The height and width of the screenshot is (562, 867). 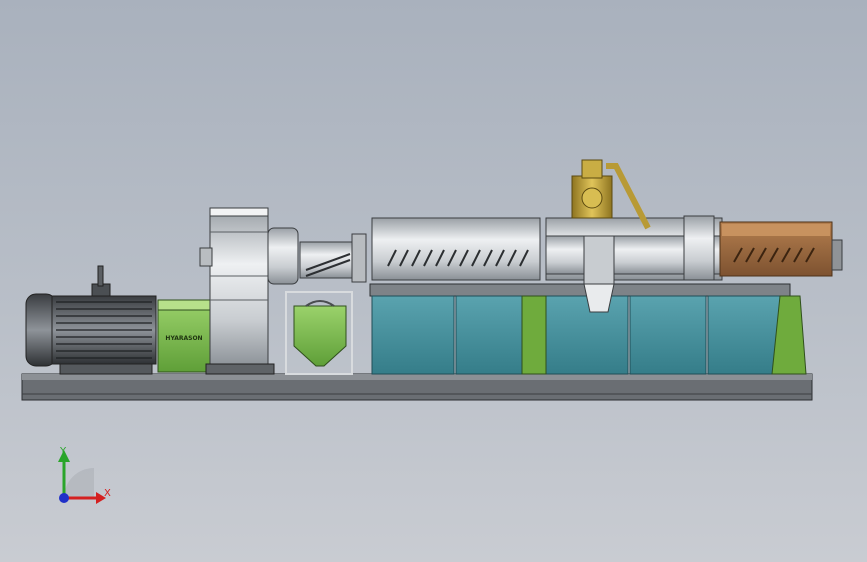 What do you see at coordinates (547, 248) in the screenshot?
I see `extruder-barrel` at bounding box center [547, 248].